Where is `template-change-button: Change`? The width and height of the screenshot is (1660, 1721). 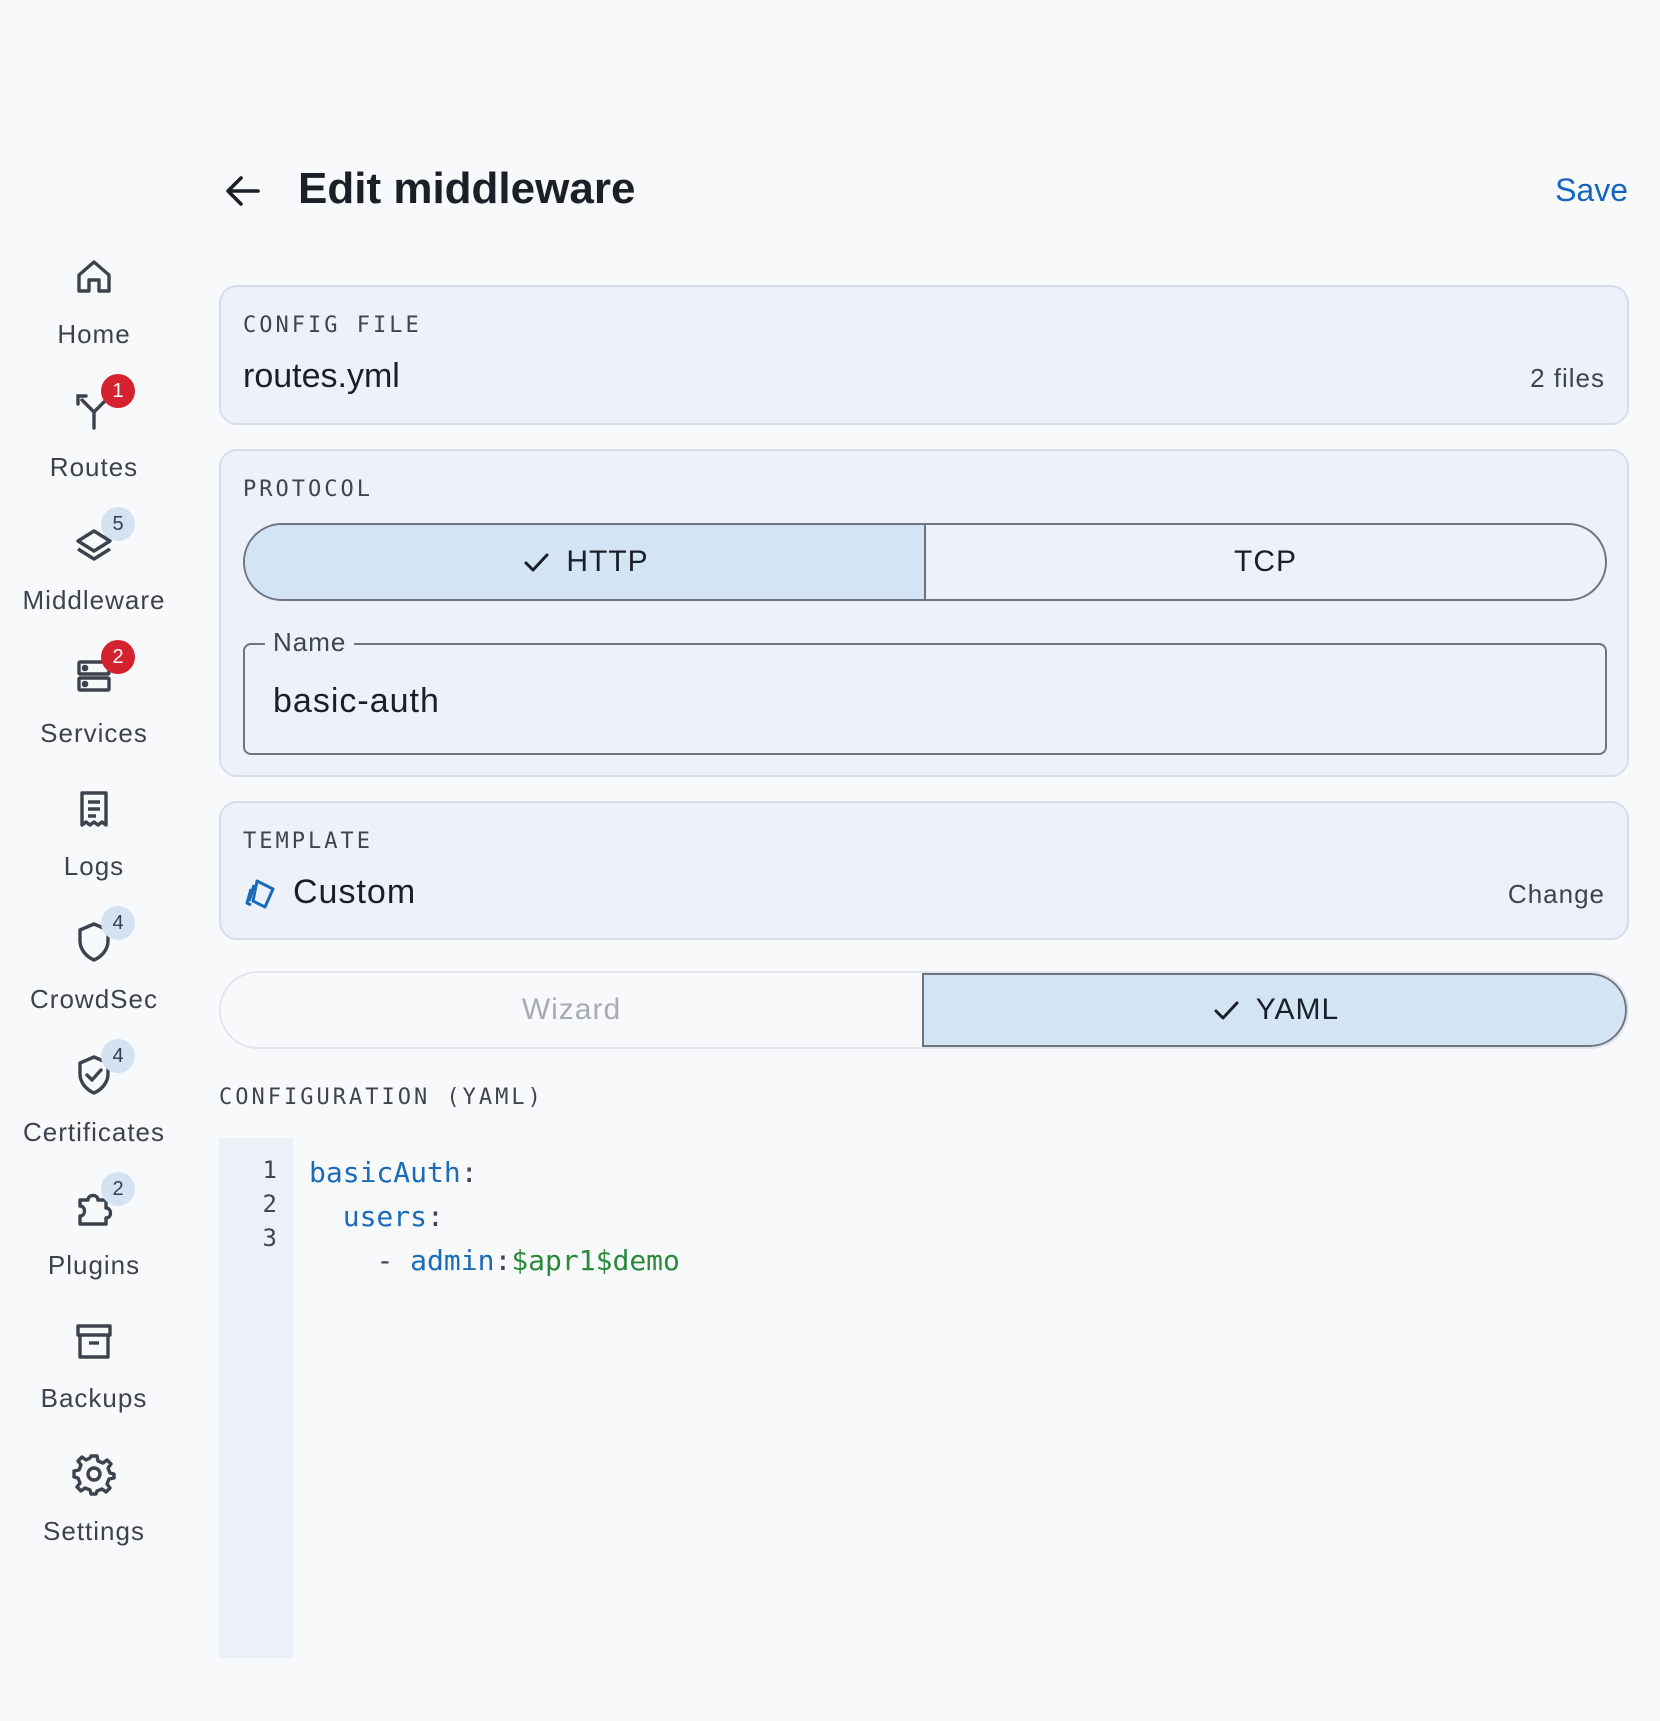
template-change-button: Change is located at coordinates (1556, 894).